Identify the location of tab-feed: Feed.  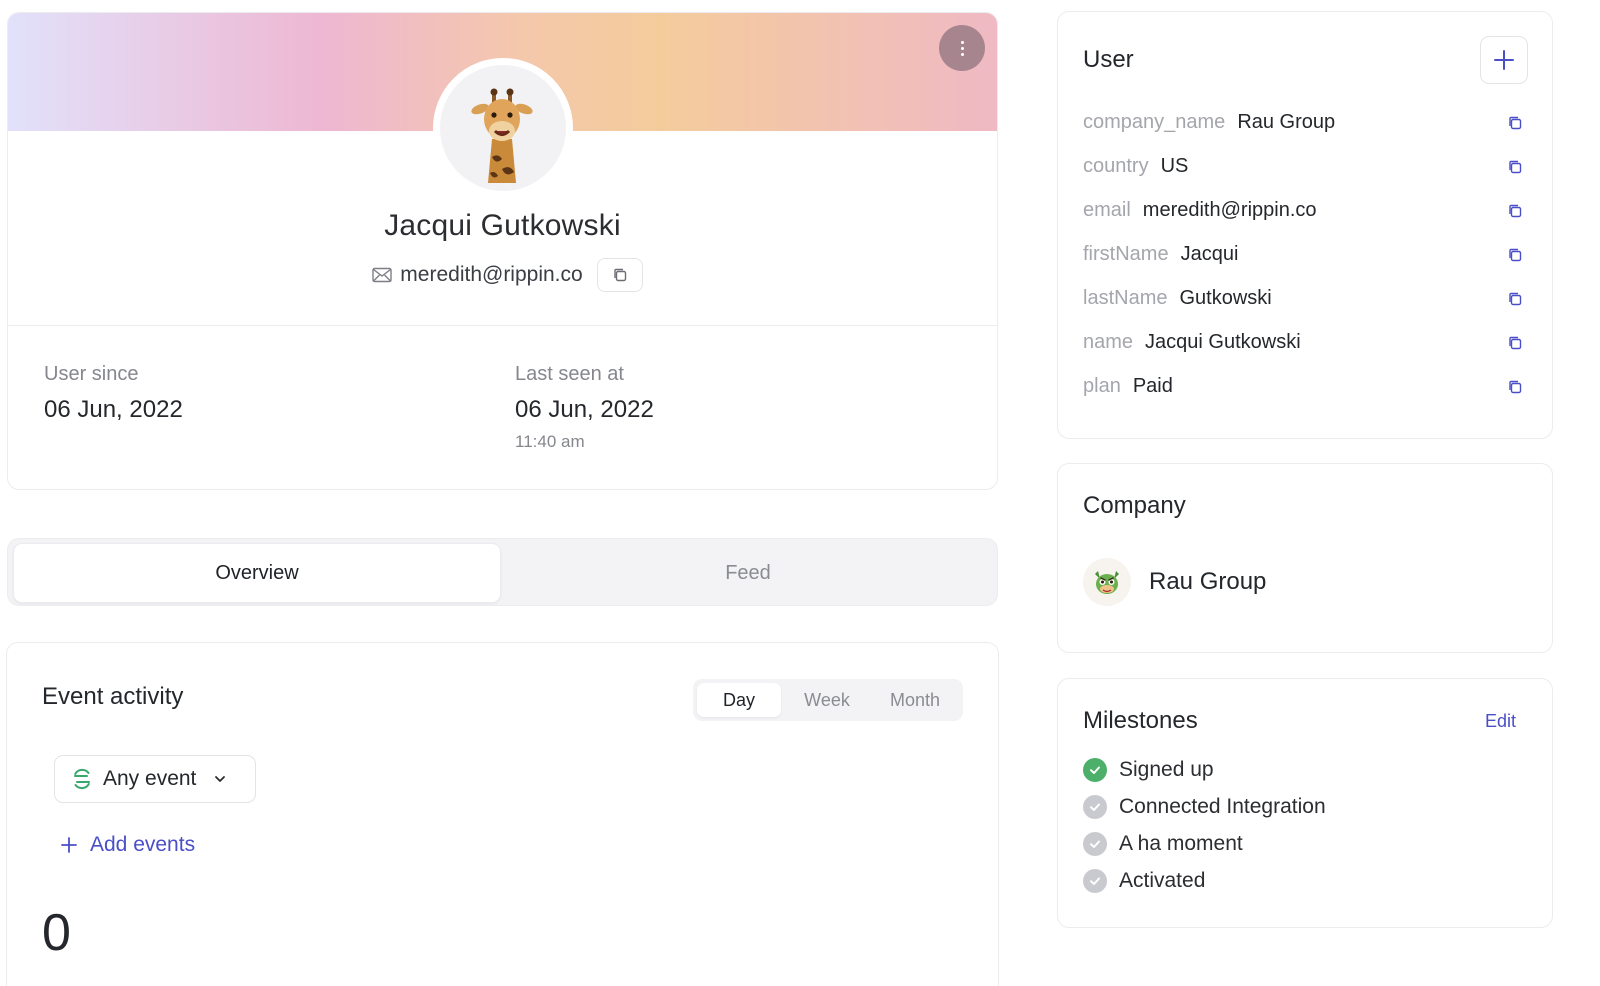
(748, 573).